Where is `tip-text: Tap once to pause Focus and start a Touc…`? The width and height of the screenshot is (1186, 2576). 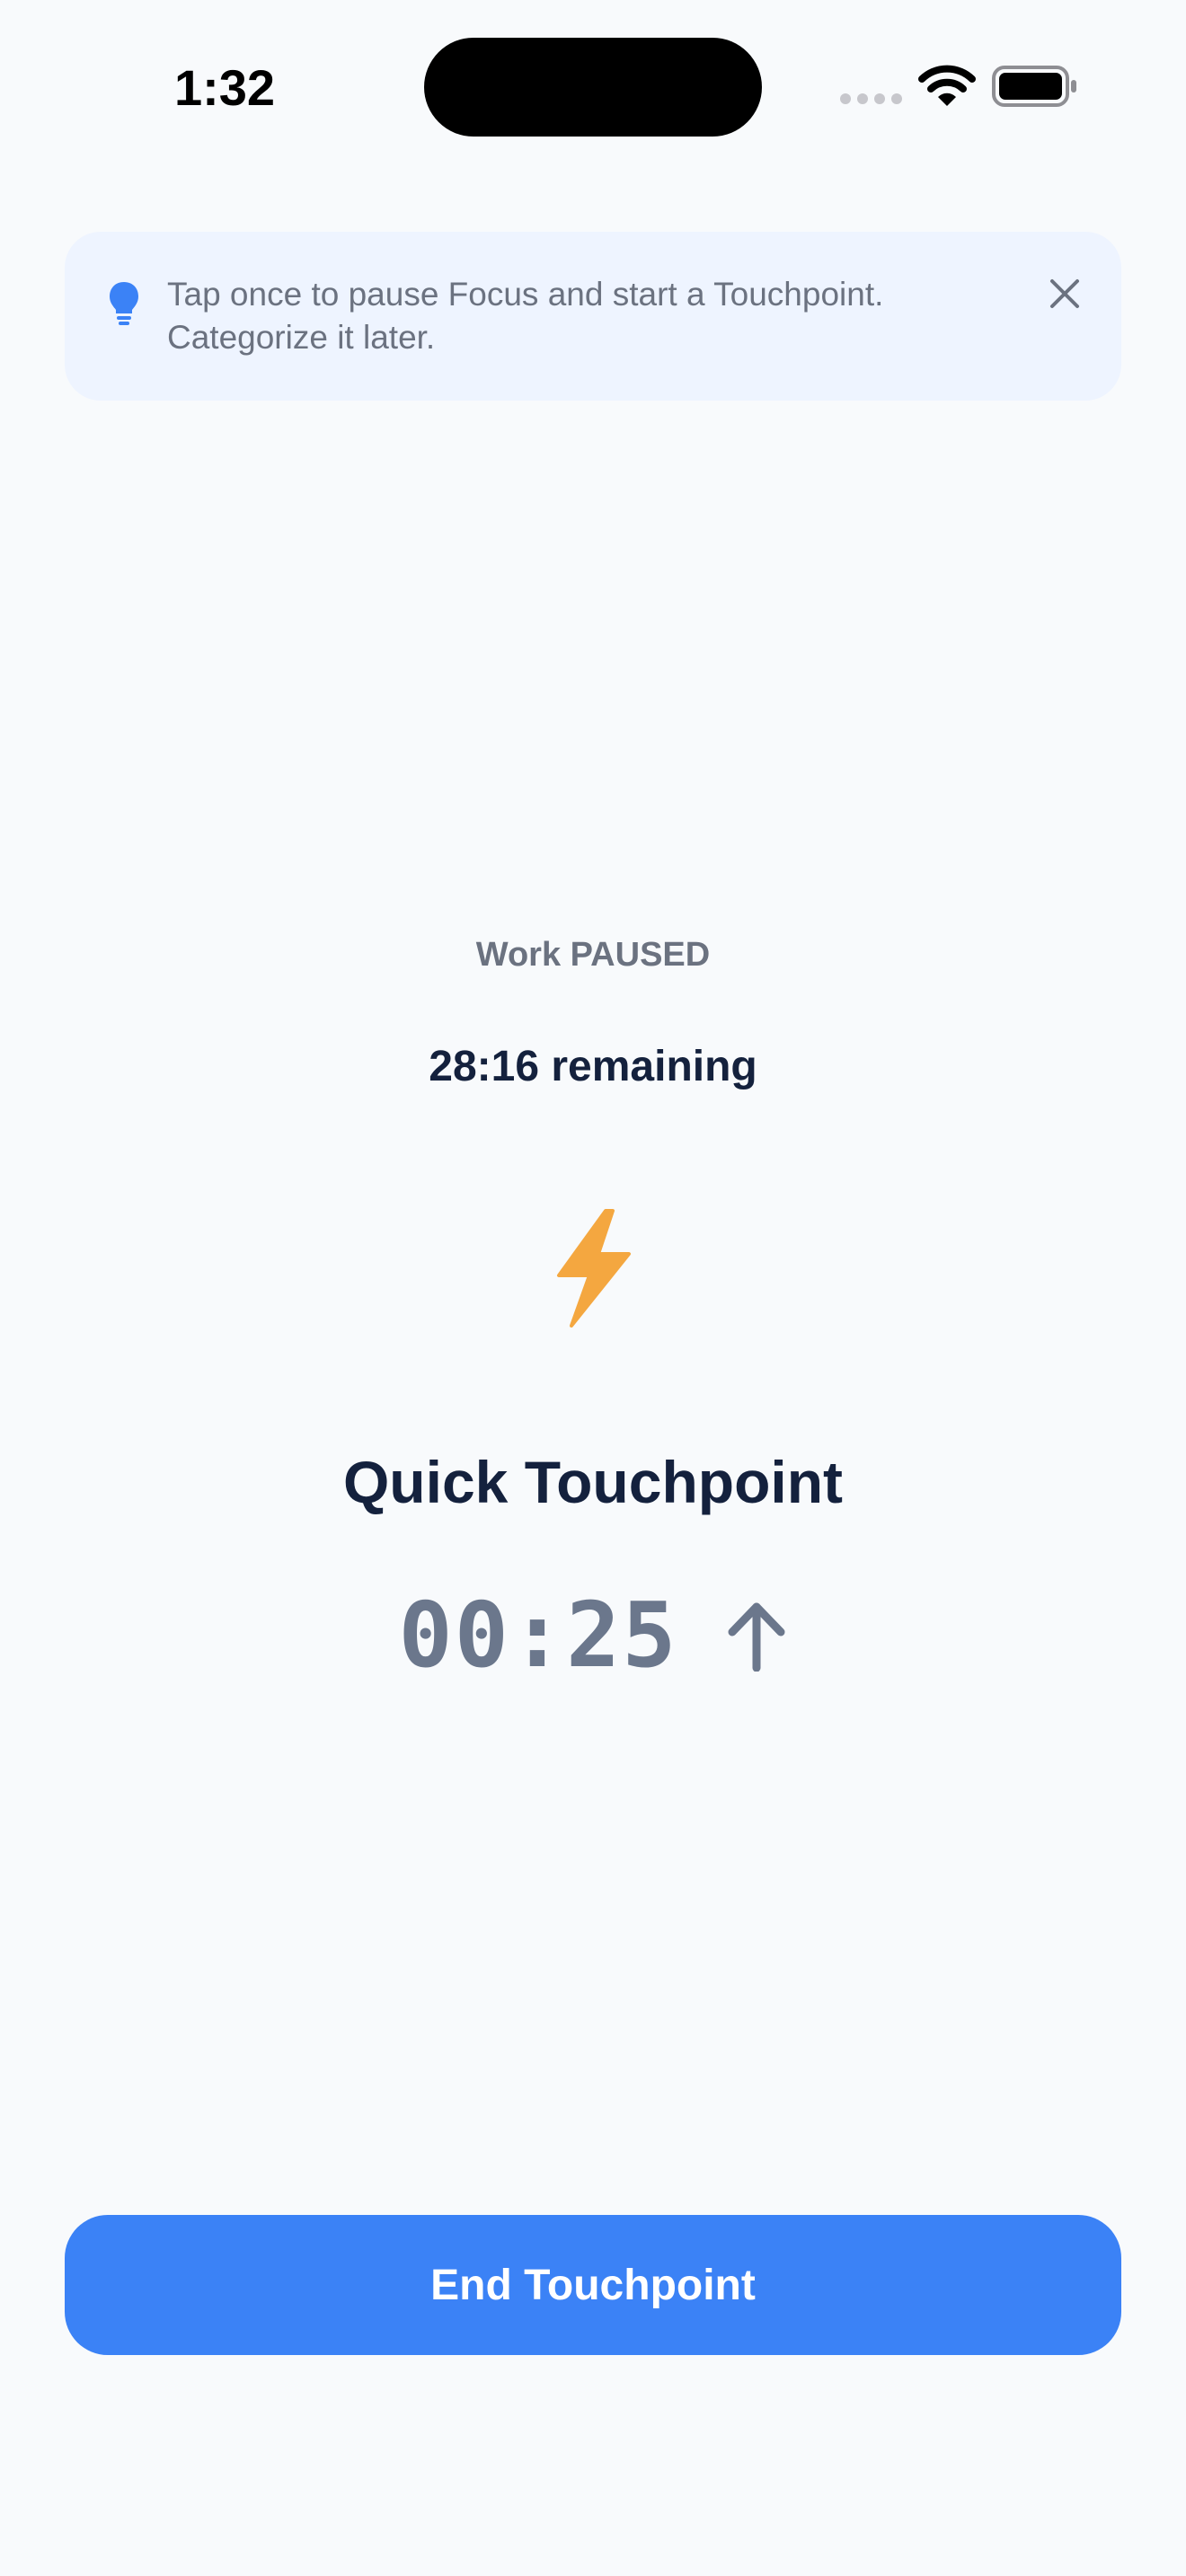
tip-text: Tap once to pause Focus and start a Touc… is located at coordinates (525, 316).